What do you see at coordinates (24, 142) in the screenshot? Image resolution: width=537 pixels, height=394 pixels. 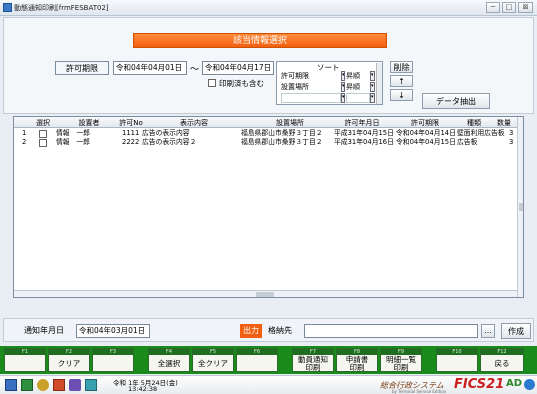 I see `row-number: 2` at bounding box center [24, 142].